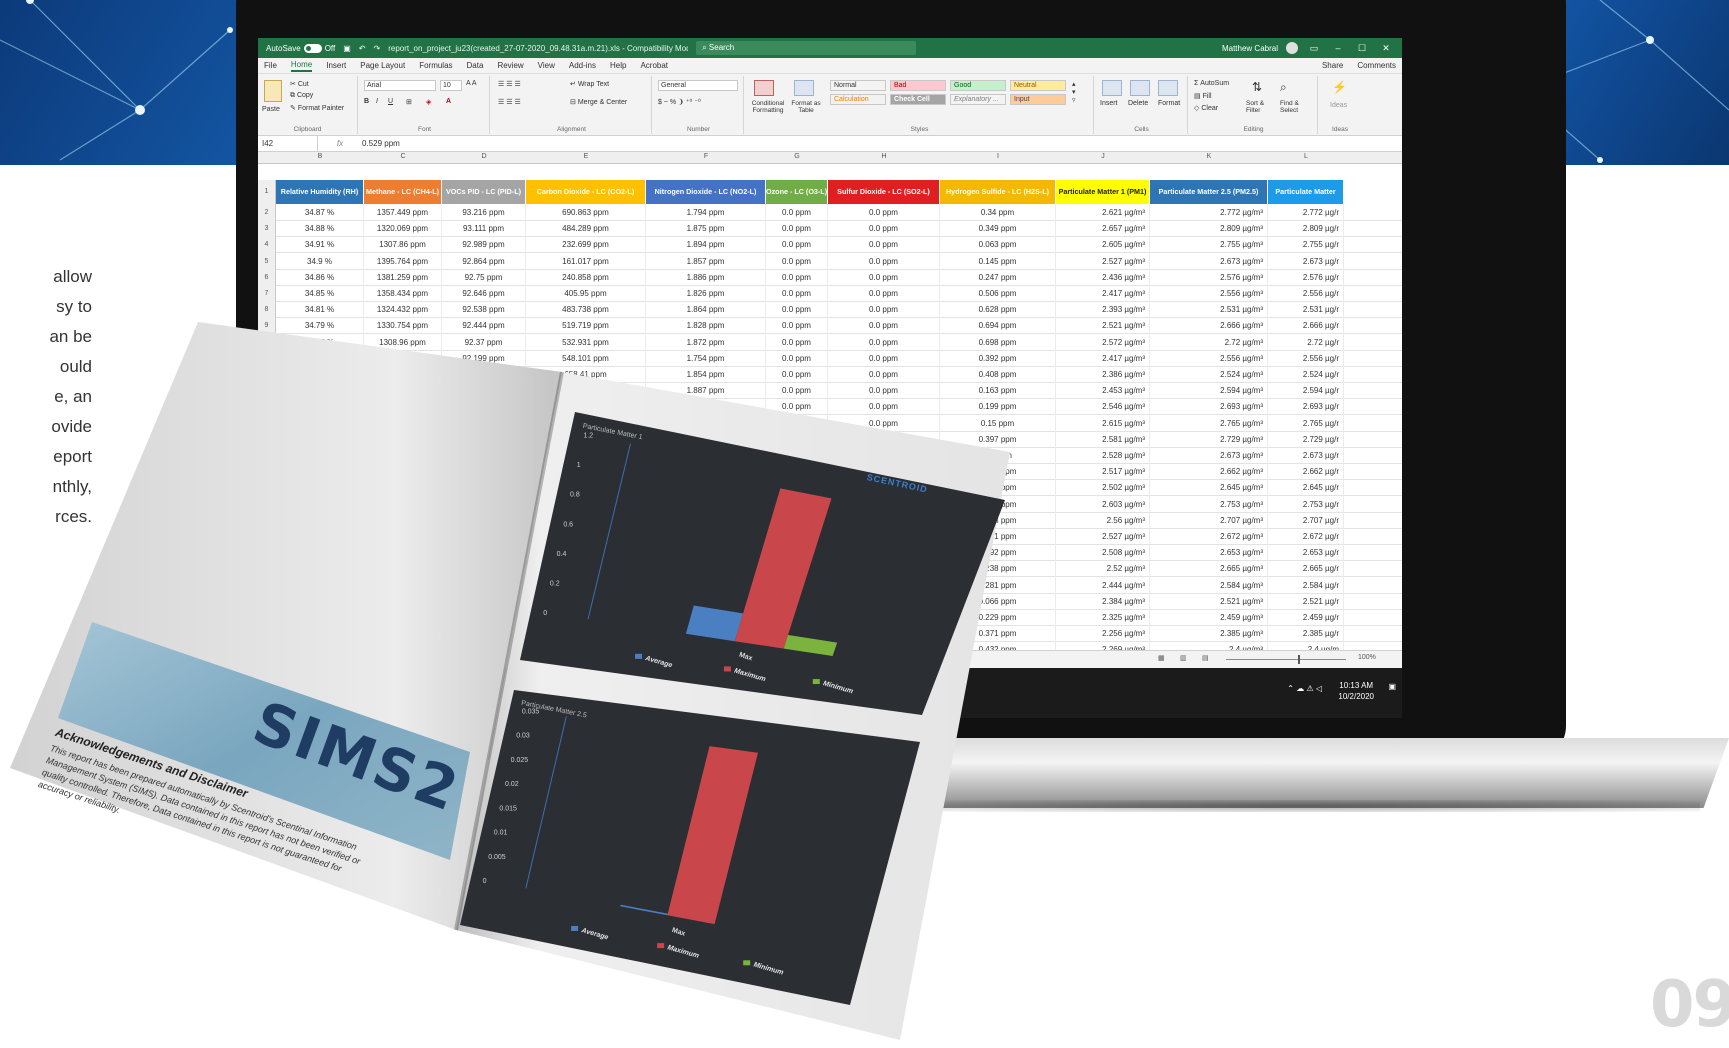  What do you see at coordinates (998, 277) in the screenshot?
I see `table-cell: 0.247 ppm` at bounding box center [998, 277].